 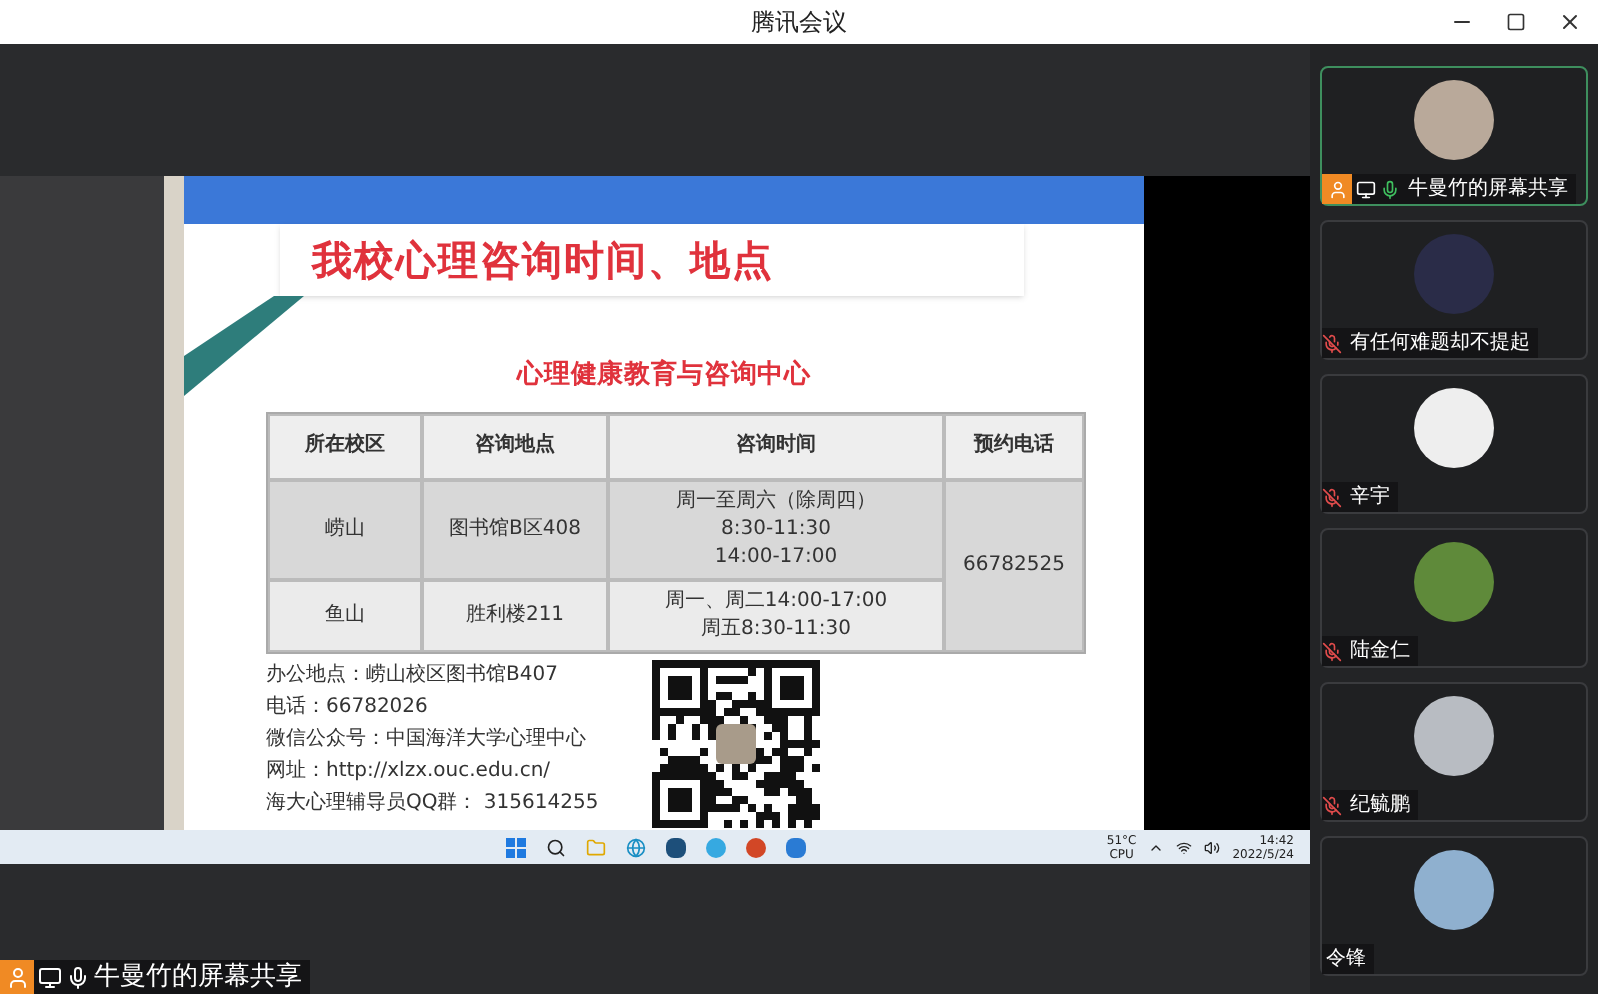 I want to click on table-cell: 鱼山, so click(x=345, y=615).